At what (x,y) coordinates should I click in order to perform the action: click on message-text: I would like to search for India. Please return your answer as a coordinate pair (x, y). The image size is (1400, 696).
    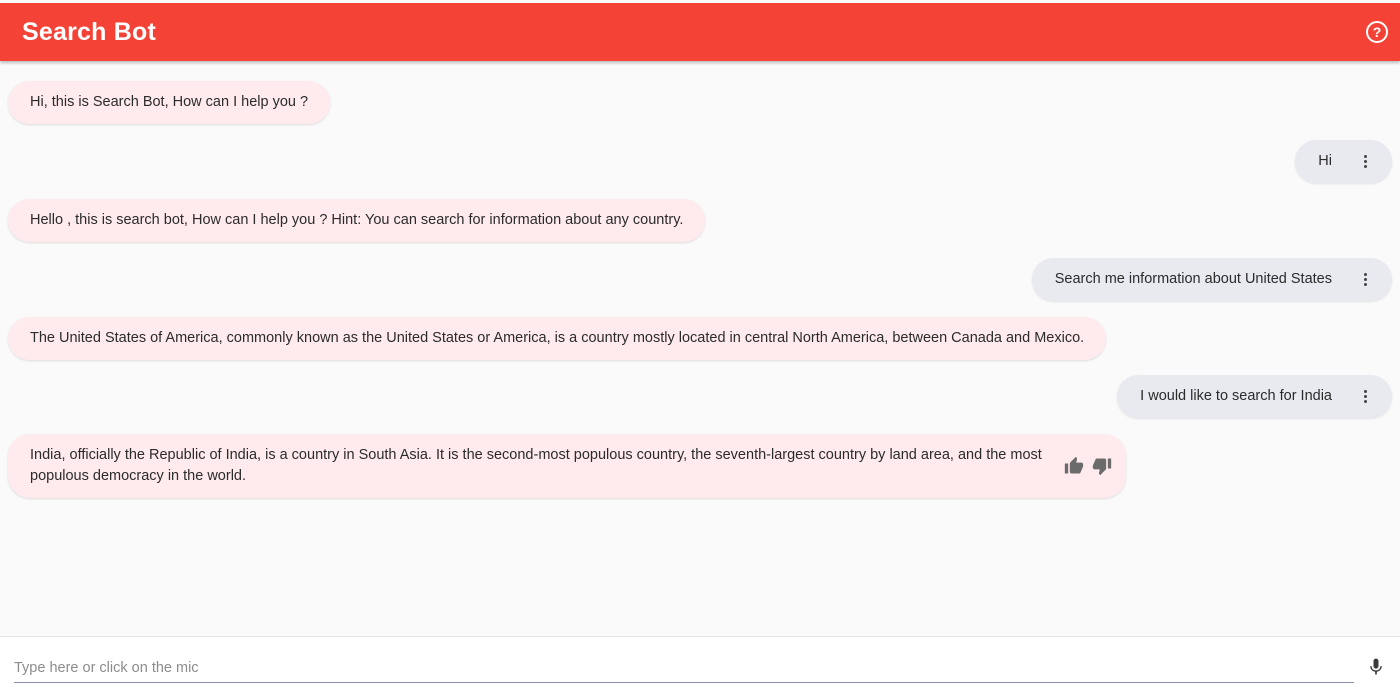
    Looking at the image, I should click on (1236, 396).